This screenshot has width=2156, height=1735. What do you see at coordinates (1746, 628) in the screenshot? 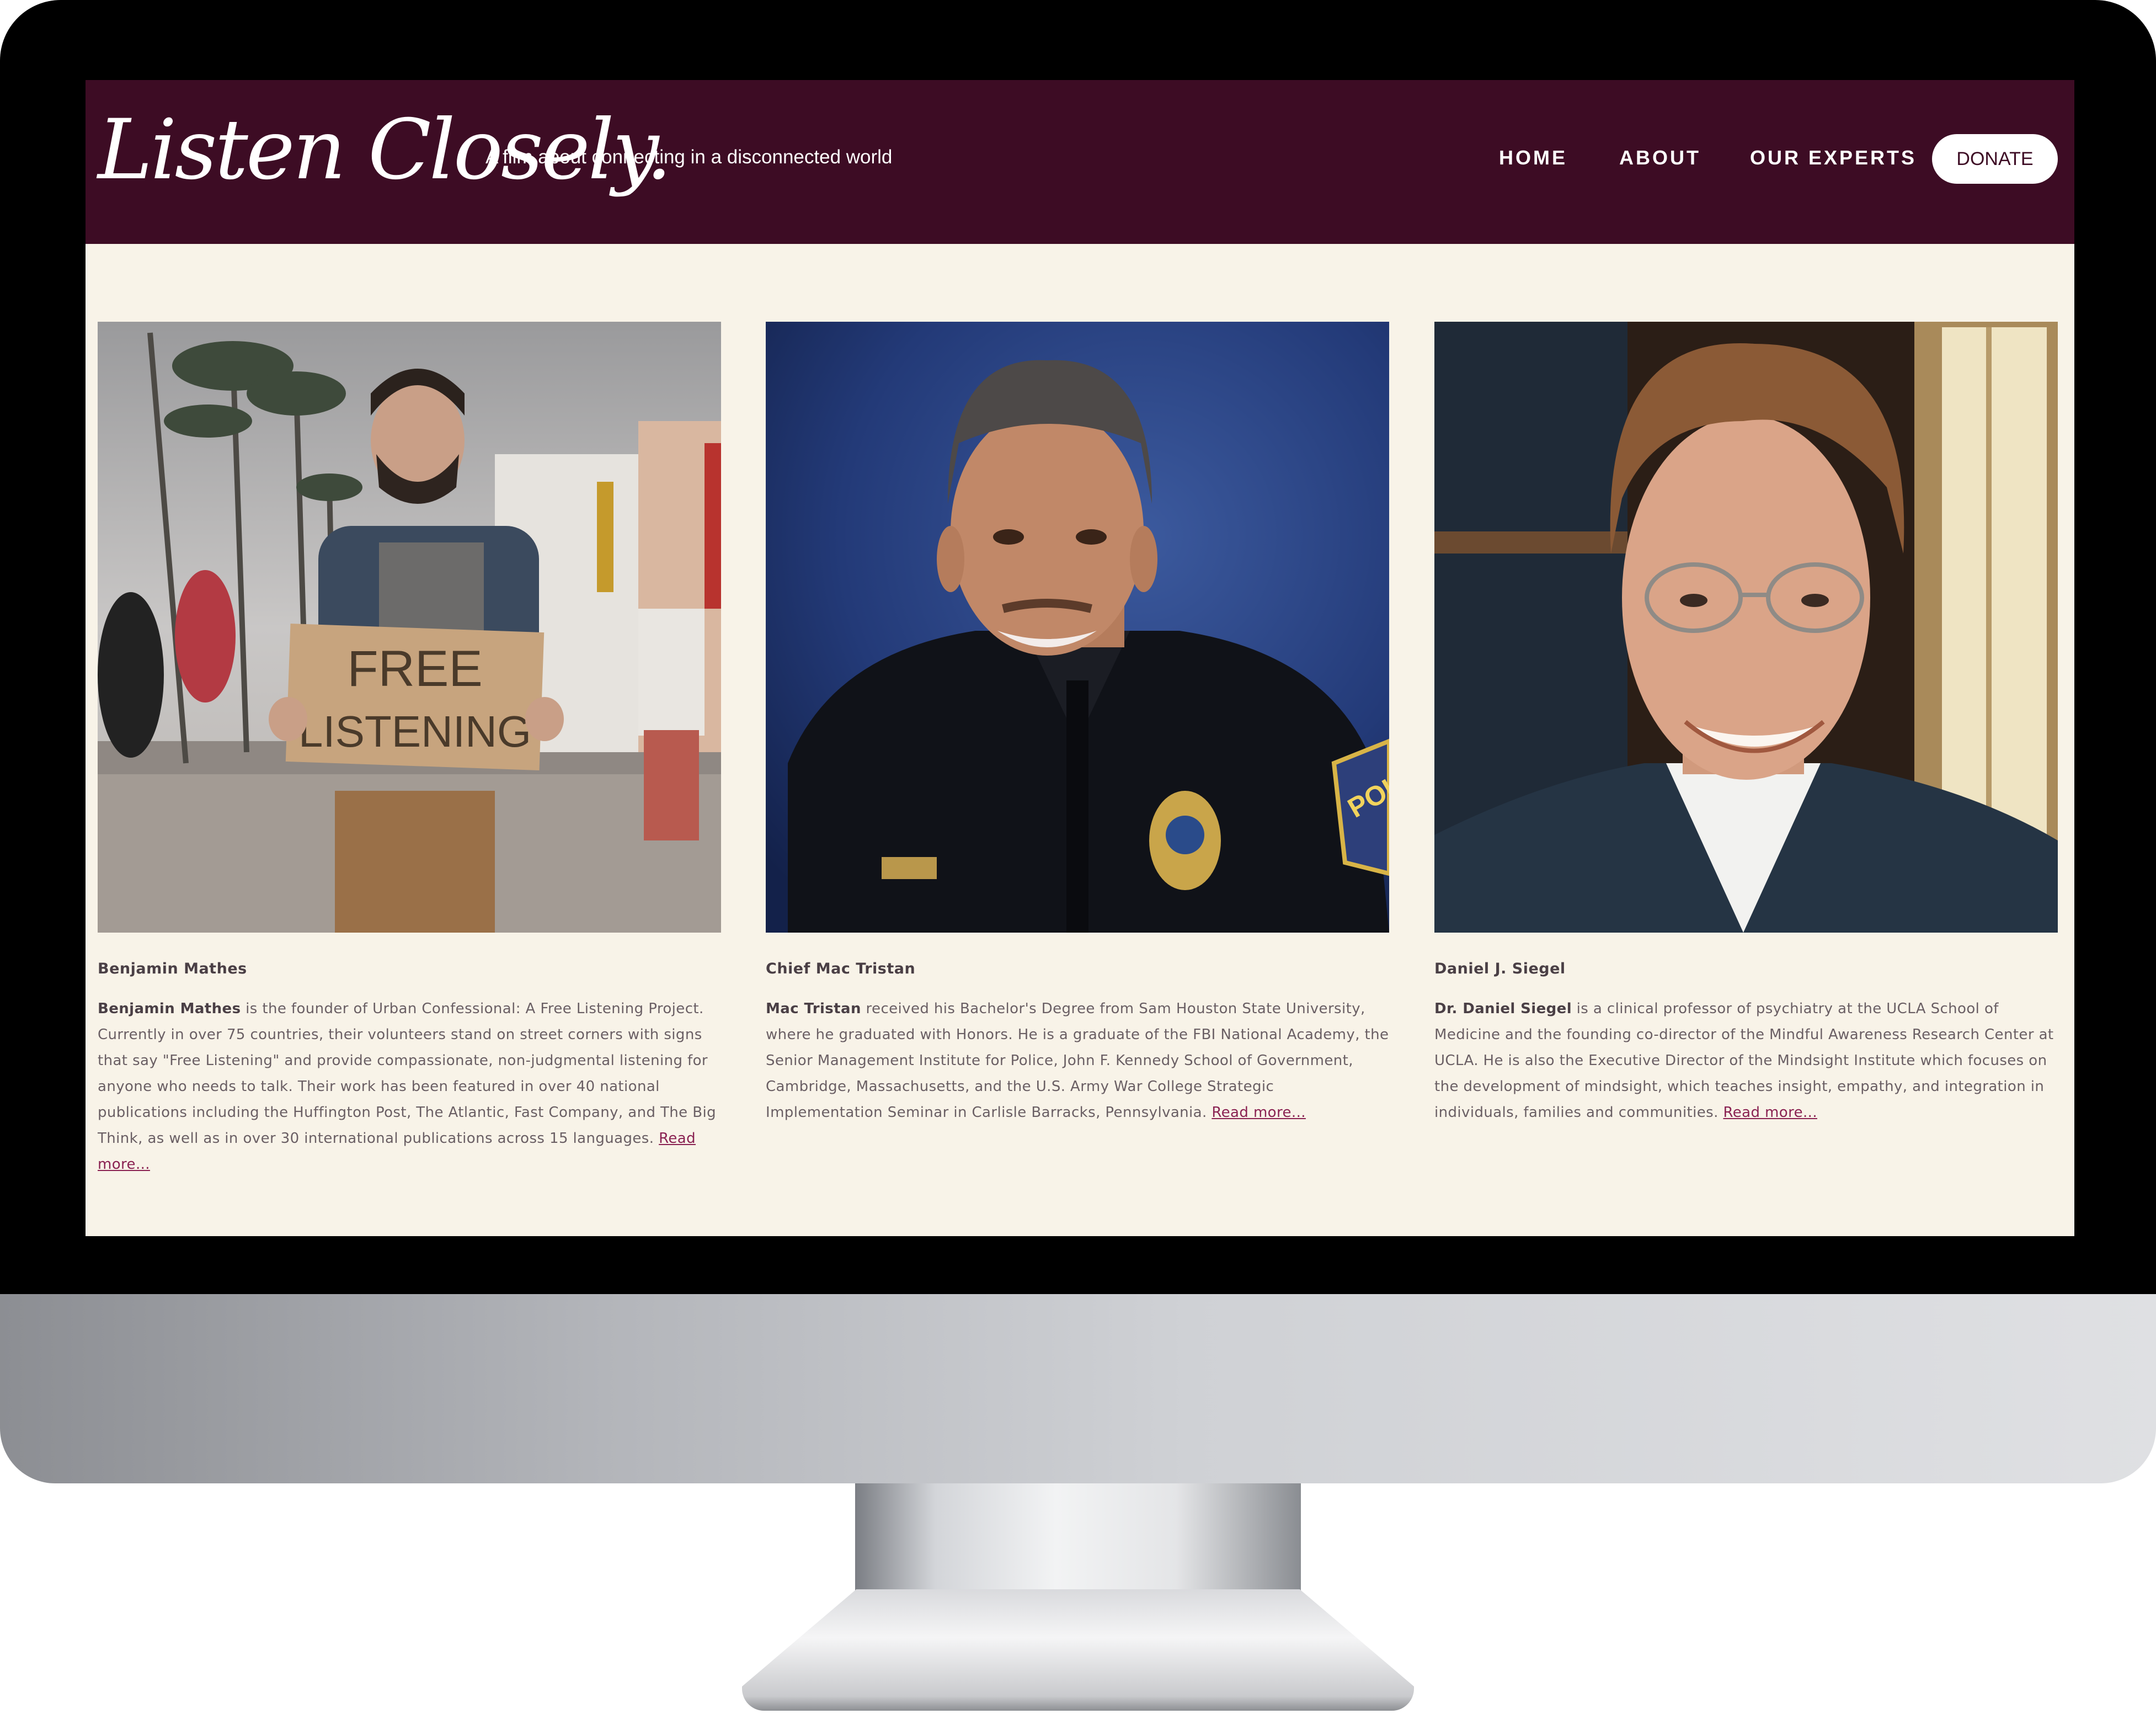
I see `expert-photo-daniel-siegel` at bounding box center [1746, 628].